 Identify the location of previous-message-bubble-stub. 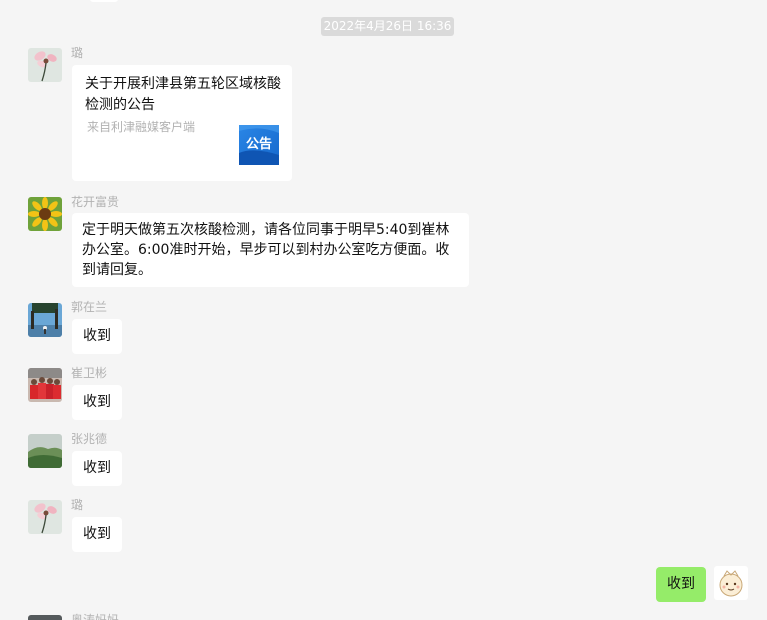
(104, 1).